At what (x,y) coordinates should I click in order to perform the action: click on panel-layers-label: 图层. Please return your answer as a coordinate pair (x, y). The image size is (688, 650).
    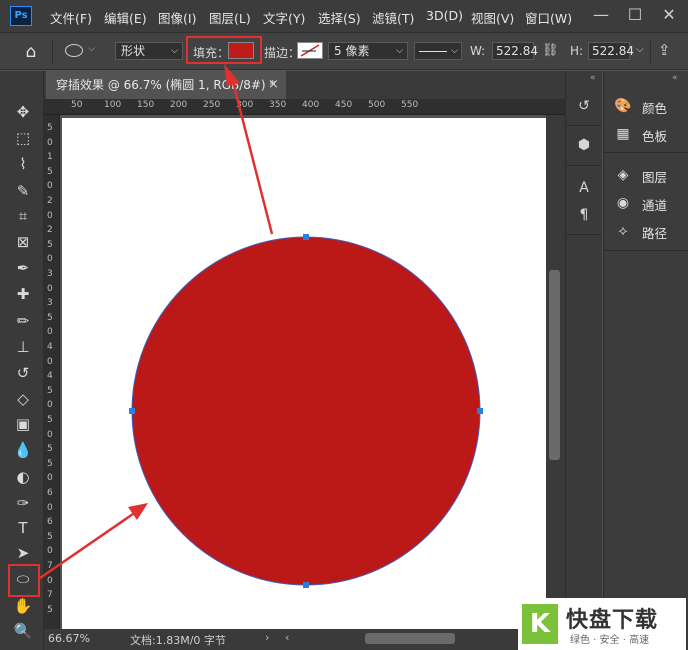
    Looking at the image, I should click on (655, 177).